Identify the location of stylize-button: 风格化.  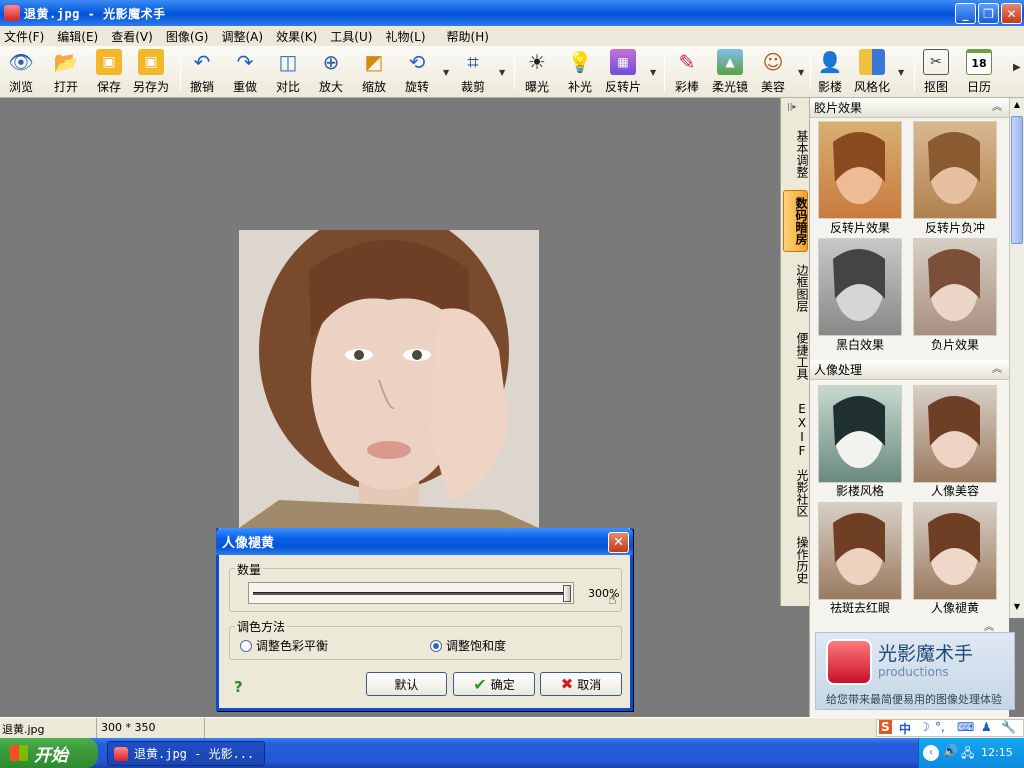
(872, 72).